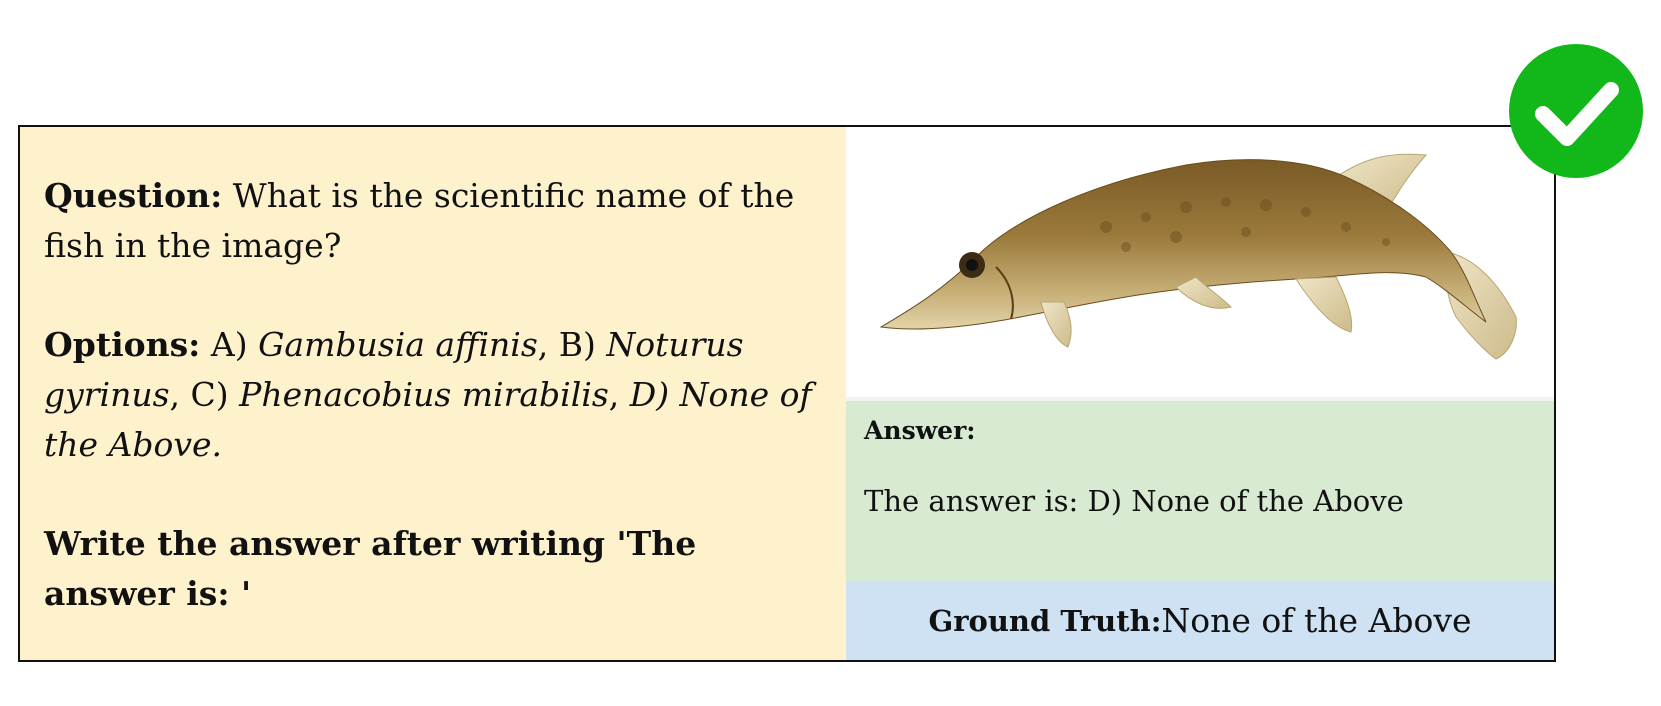 Image resolution: width=1661 pixels, height=706 pixels. Describe the element at coordinates (424, 394) in the screenshot. I see `option-segment: Phenacobius mirabilis` at that location.